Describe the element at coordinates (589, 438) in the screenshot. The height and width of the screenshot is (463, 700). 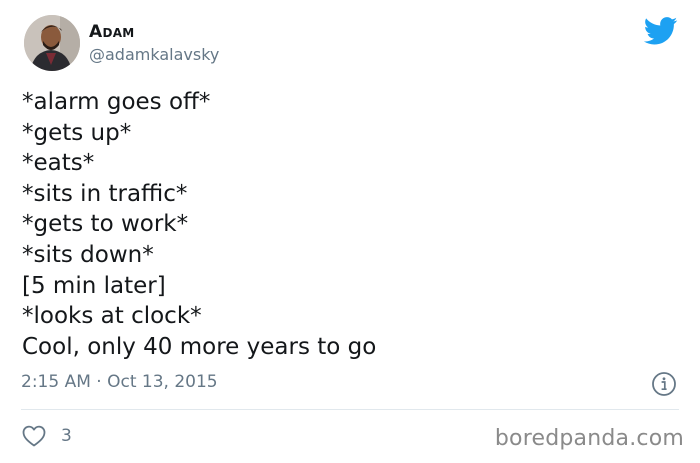
I see `watermark: boredpanda.com` at that location.